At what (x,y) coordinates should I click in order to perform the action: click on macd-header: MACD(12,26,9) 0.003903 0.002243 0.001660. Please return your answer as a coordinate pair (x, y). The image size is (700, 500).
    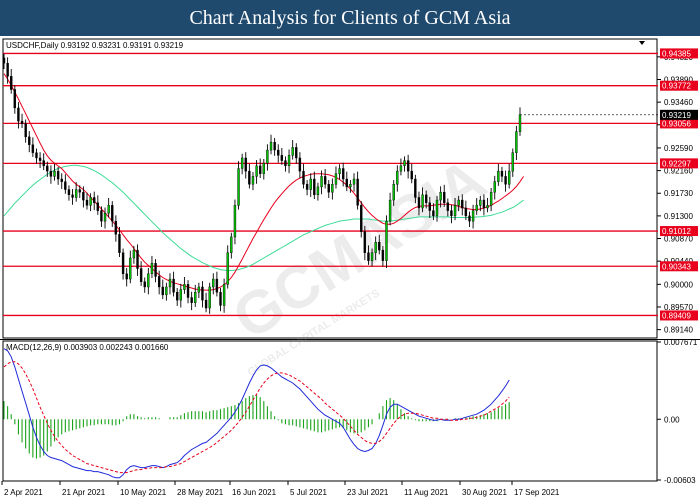
    Looking at the image, I should click on (87, 347).